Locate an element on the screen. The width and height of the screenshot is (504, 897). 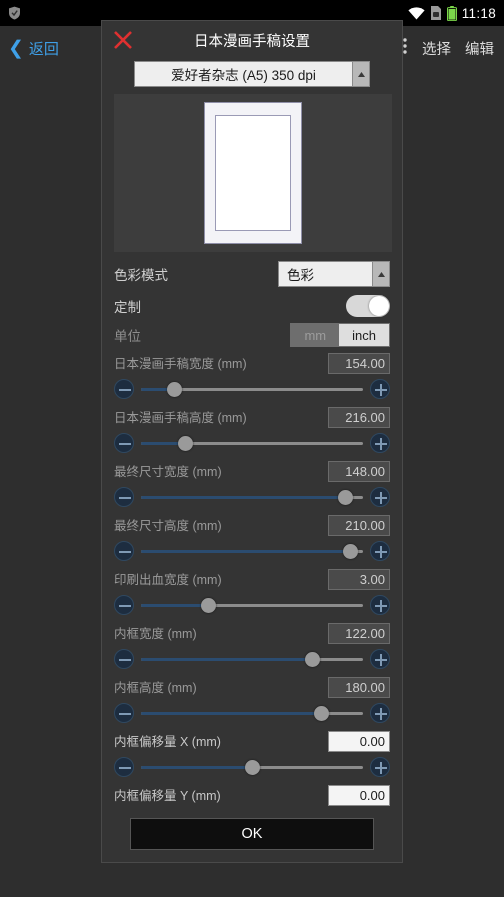
field-value-input: 3.00 is located at coordinates (359, 579).